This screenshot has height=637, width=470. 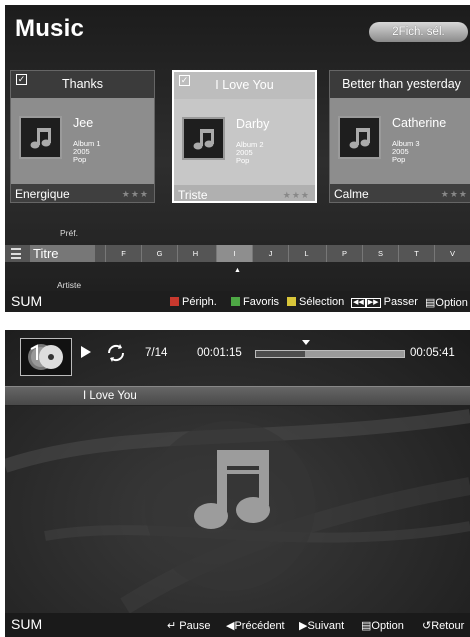 What do you see at coordinates (373, 303) in the screenshot?
I see `fast-forward-icon: ▶▶` at bounding box center [373, 303].